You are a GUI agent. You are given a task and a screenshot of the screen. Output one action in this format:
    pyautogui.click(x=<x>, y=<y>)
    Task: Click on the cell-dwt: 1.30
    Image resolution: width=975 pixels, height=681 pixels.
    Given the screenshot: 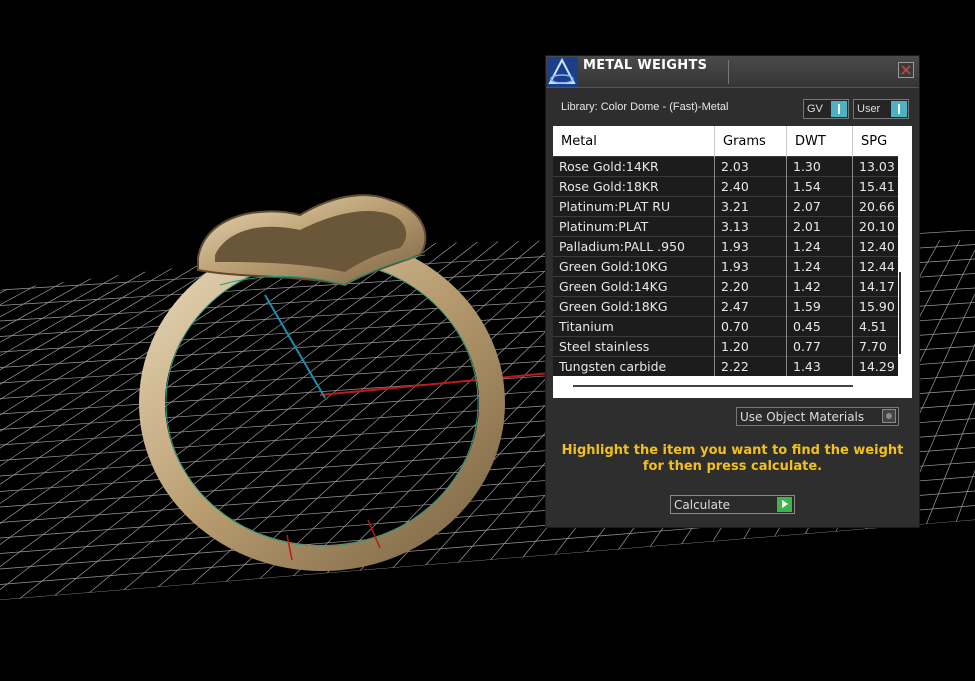 What is the action you would take?
    pyautogui.click(x=819, y=166)
    